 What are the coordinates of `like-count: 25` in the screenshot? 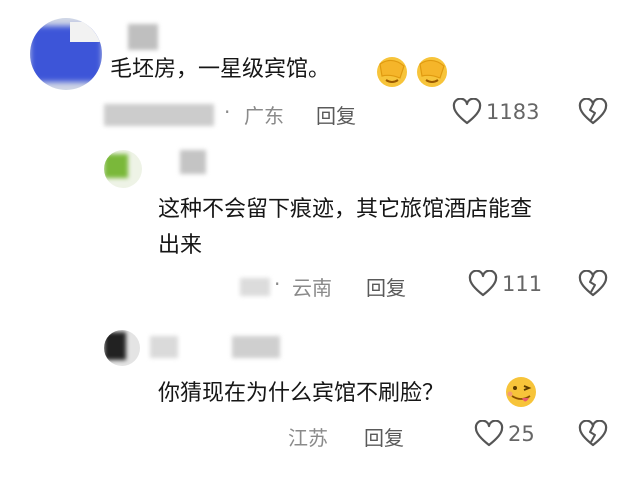 It's located at (521, 434).